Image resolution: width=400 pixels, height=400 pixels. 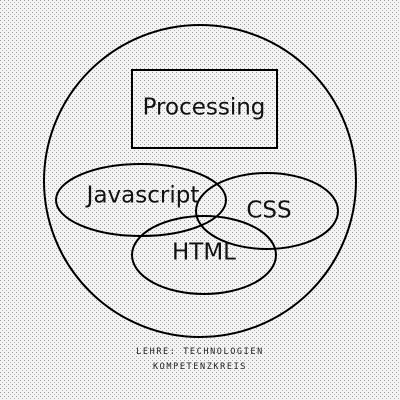 I want to click on html-label: HTML, so click(x=204, y=253).